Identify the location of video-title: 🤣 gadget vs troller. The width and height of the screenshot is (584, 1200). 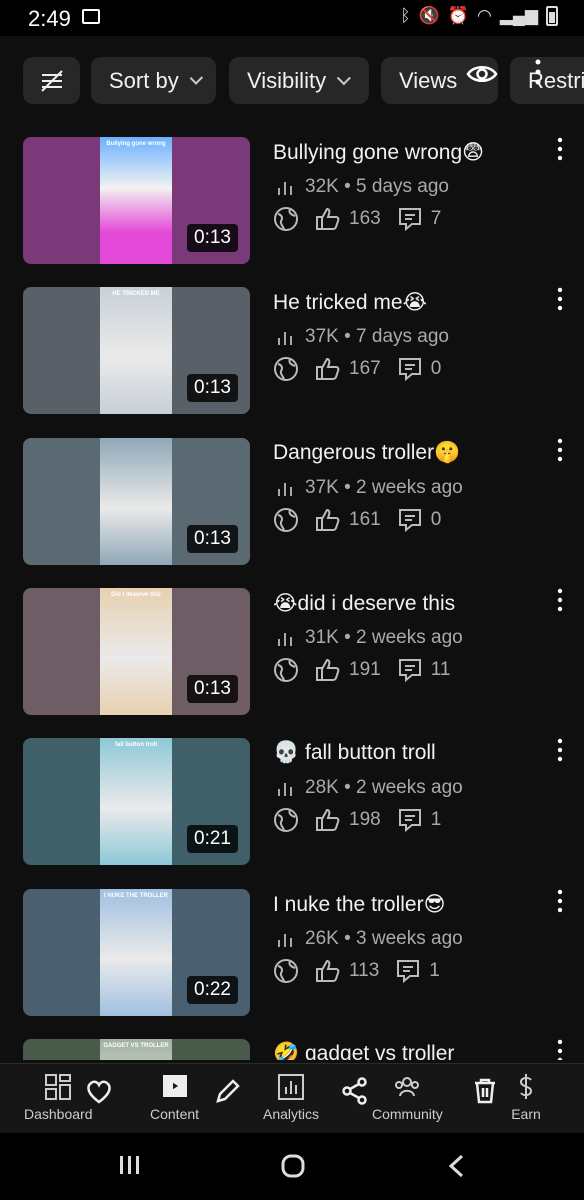
(363, 1051).